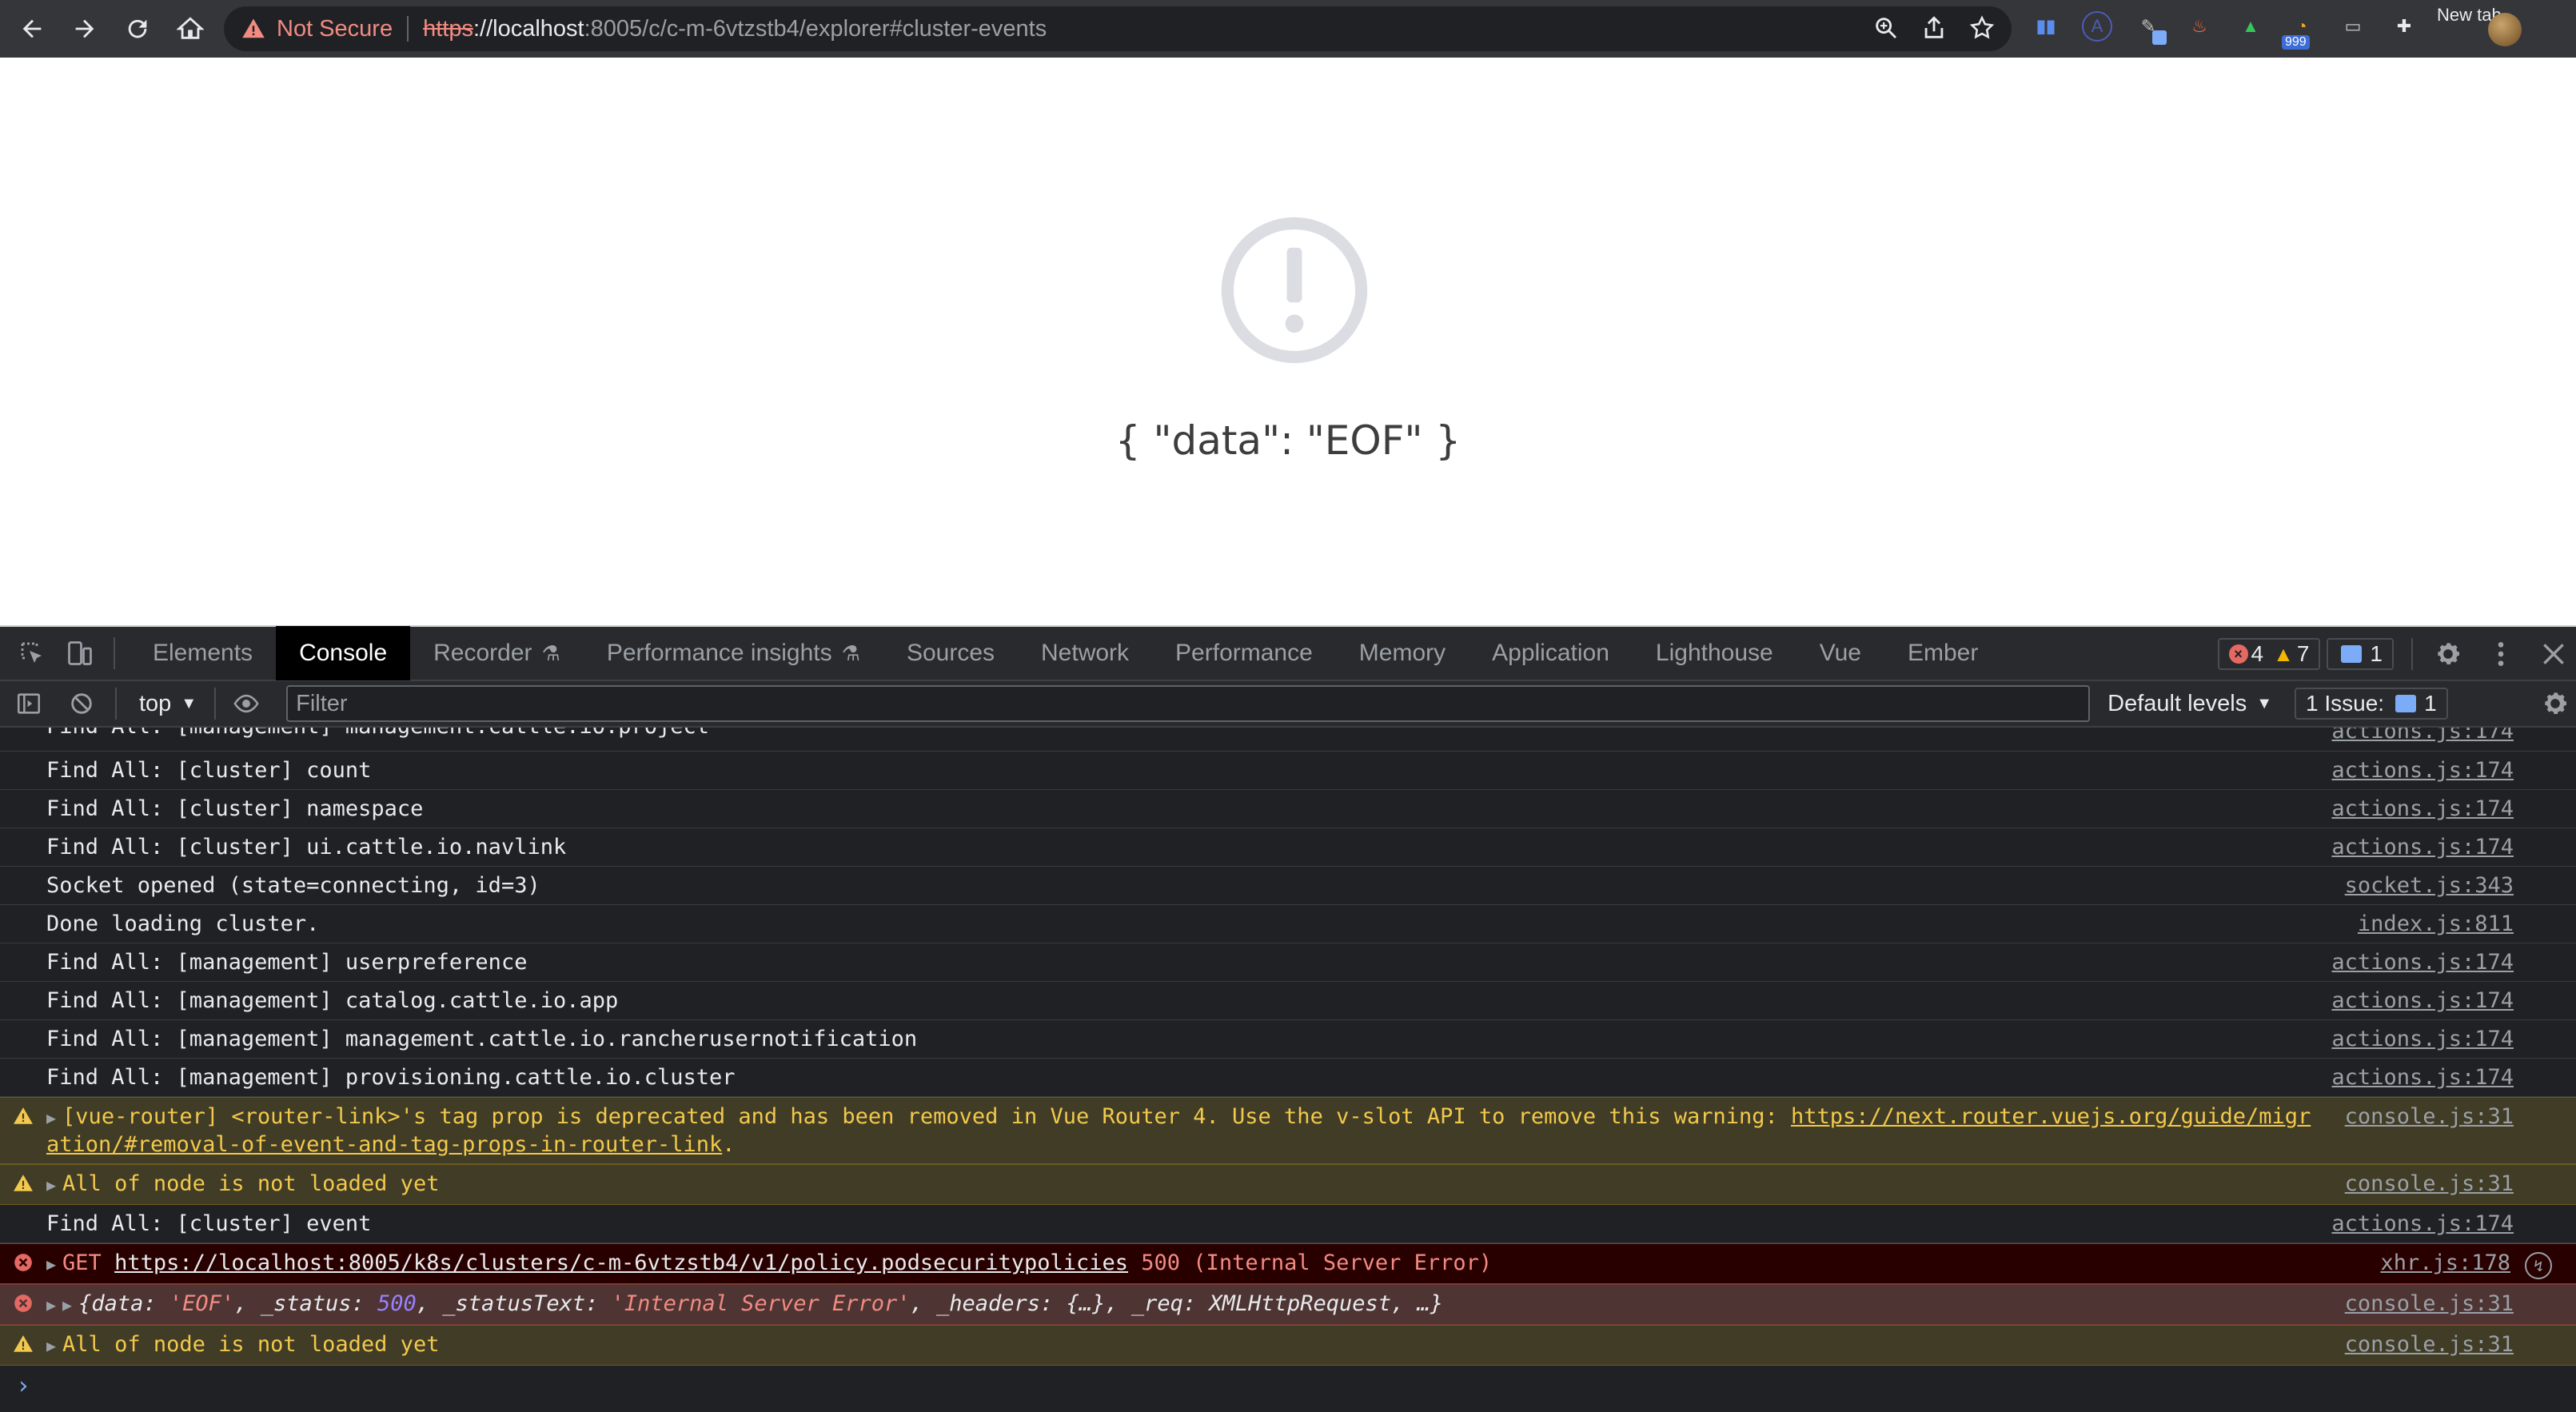  Describe the element at coordinates (335, 29) in the screenshot. I see `security-label: Not Secure` at that location.